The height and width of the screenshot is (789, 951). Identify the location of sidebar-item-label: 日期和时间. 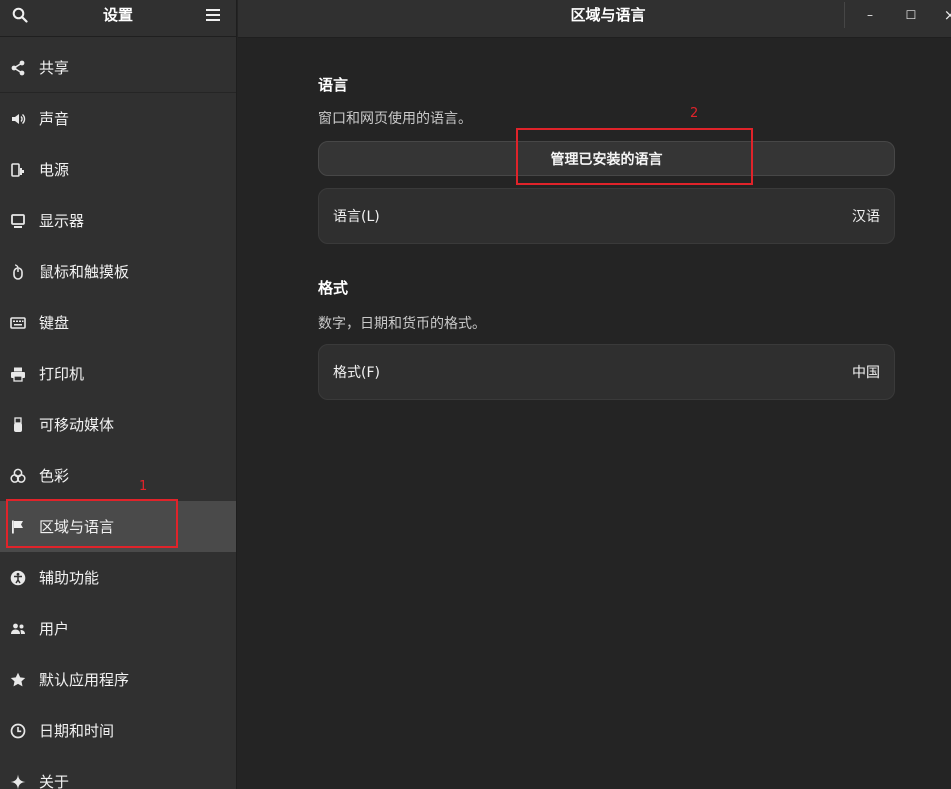
(77, 731).